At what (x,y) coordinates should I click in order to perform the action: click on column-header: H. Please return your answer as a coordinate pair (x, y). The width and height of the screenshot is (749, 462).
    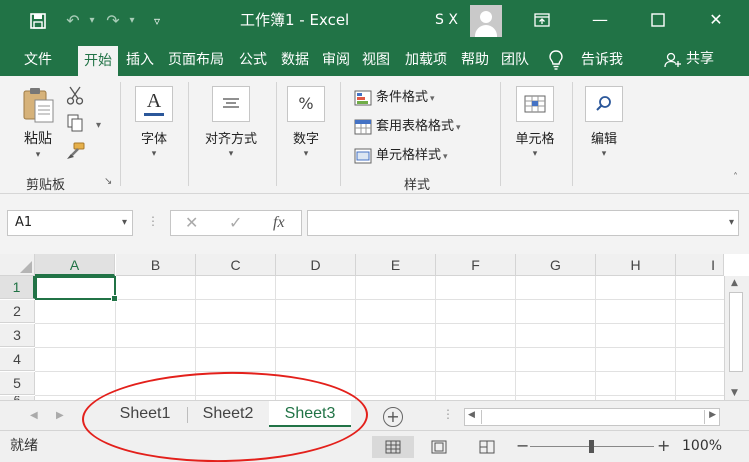
    Looking at the image, I should click on (636, 265).